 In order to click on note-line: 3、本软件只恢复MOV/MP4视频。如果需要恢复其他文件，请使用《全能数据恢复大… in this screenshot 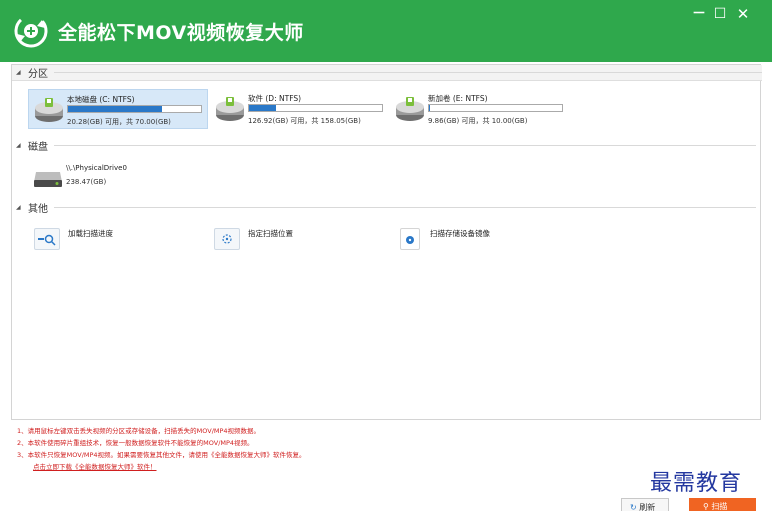, I will do `click(161, 455)`.